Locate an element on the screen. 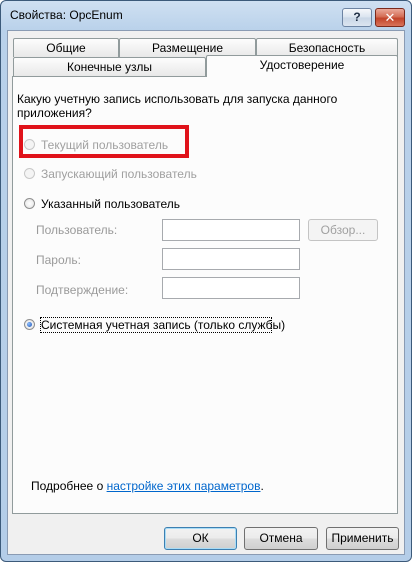 This screenshot has width=414, height=564. option-specified-user-label: Указанный пользователь is located at coordinates (110, 204).